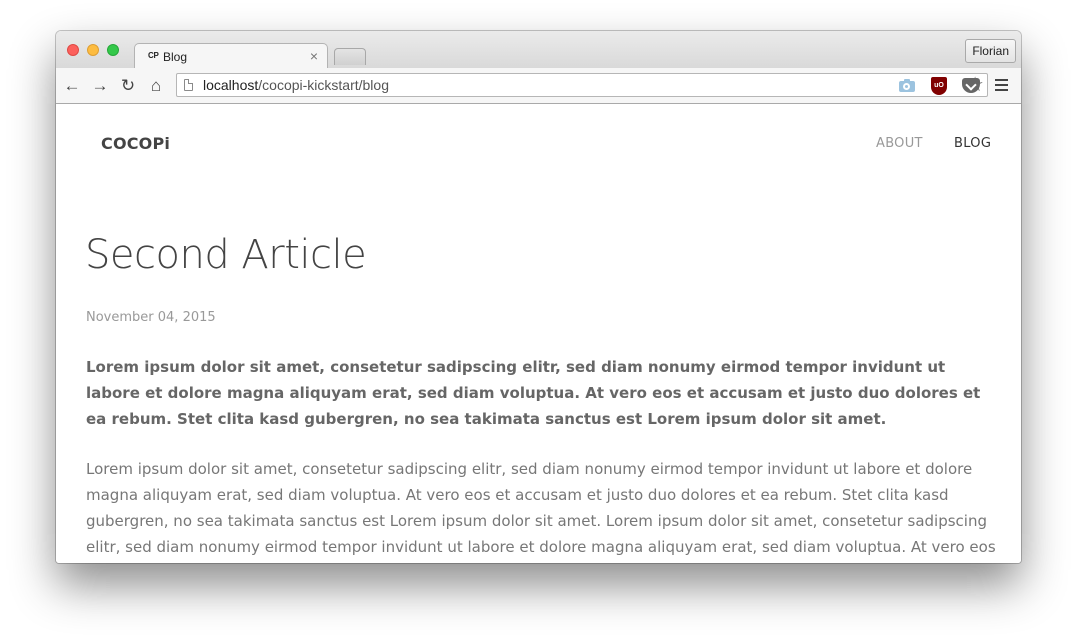 The height and width of the screenshot is (644, 1077). I want to click on url-host: localhost, so click(231, 85).